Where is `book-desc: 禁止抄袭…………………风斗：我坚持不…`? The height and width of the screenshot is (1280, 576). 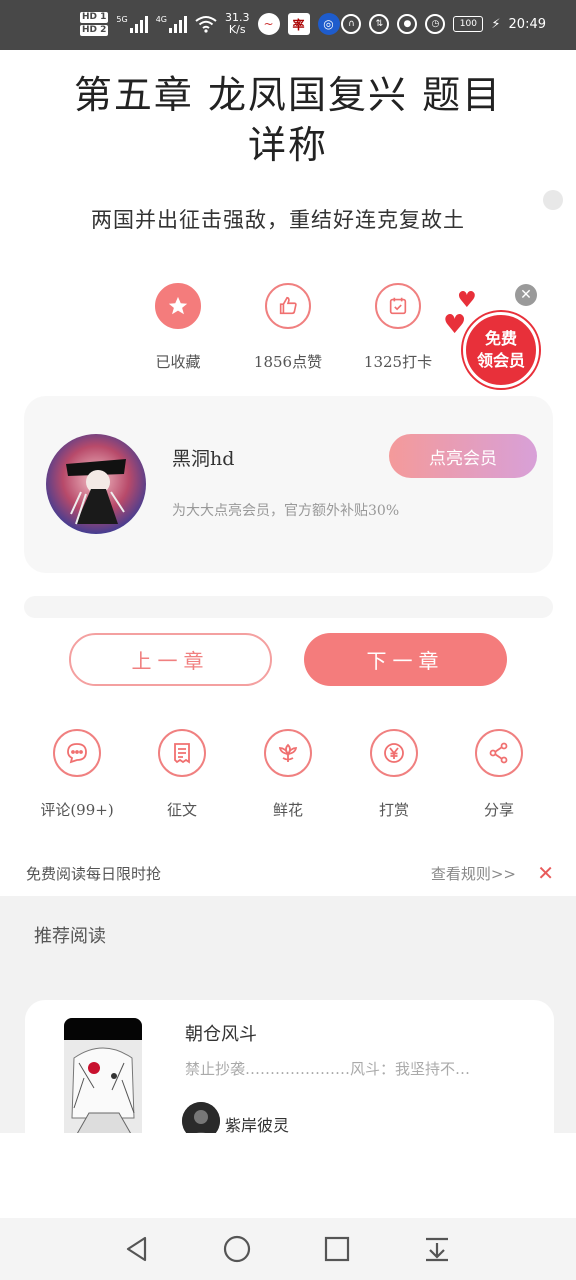 book-desc: 禁止抄袭…………………风斗：我坚持不… is located at coordinates (328, 1069).